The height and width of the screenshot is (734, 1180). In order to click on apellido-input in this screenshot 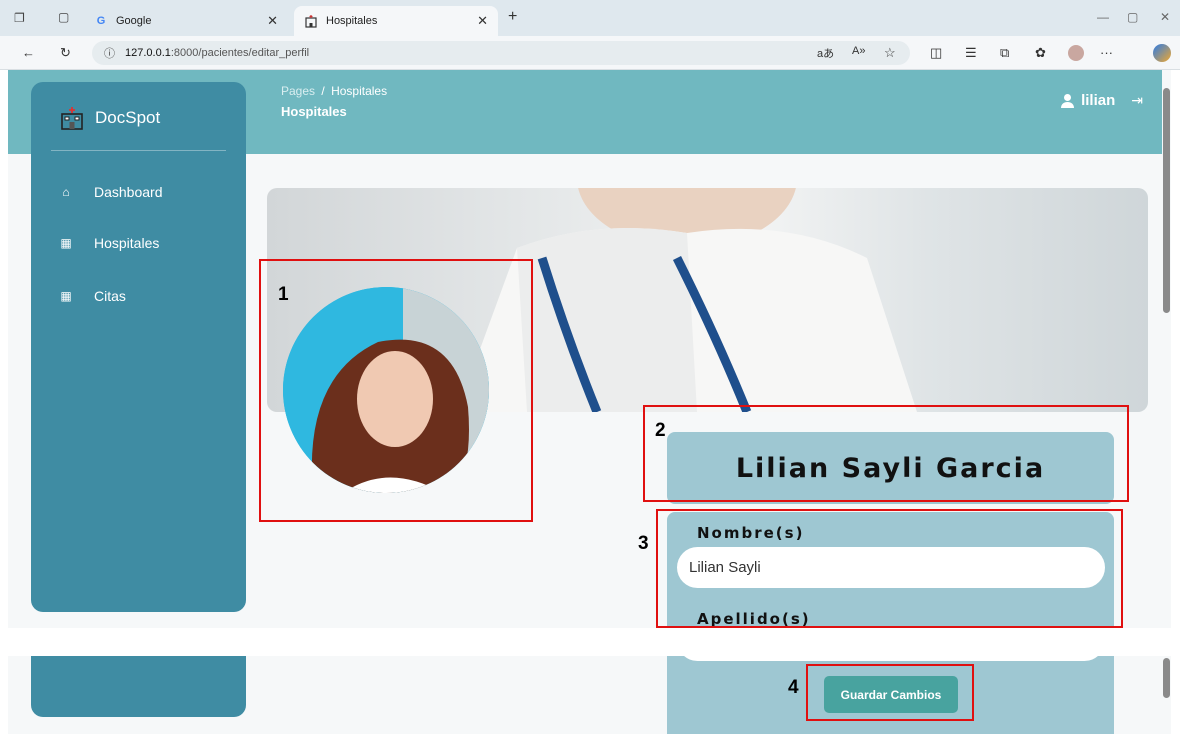, I will do `click(891, 658)`.